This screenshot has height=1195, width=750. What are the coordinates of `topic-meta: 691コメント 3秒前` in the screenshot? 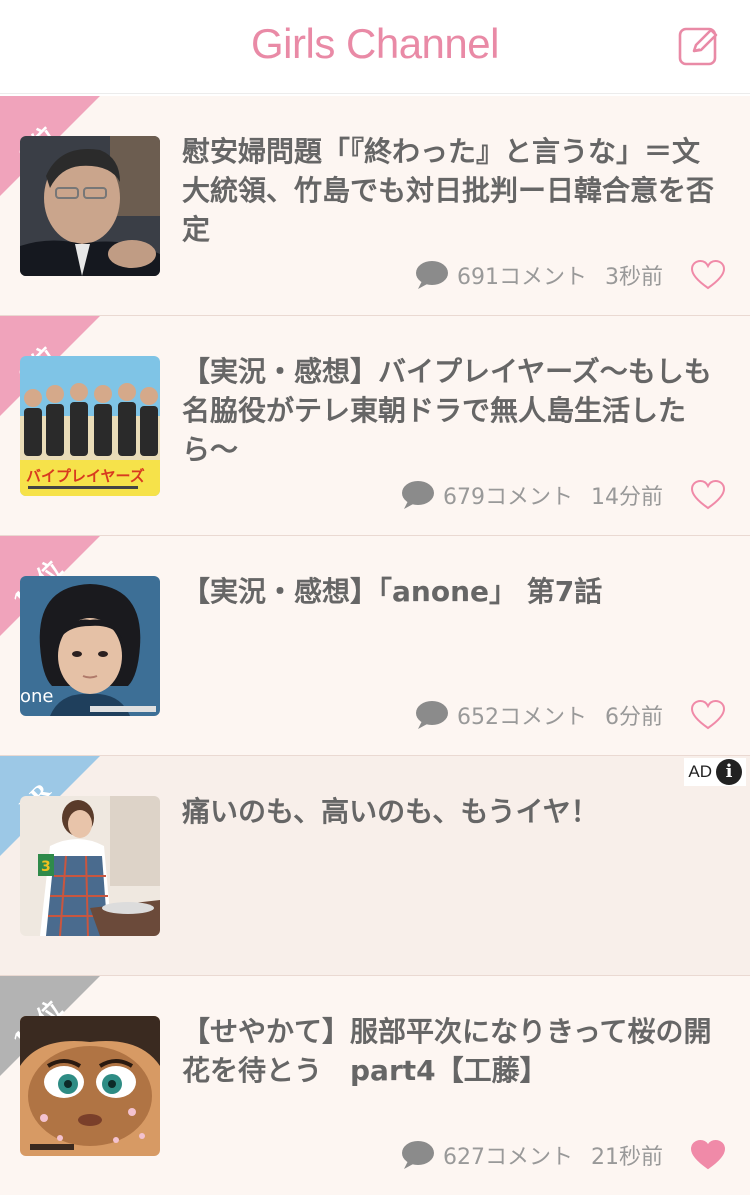 It's located at (570, 275).